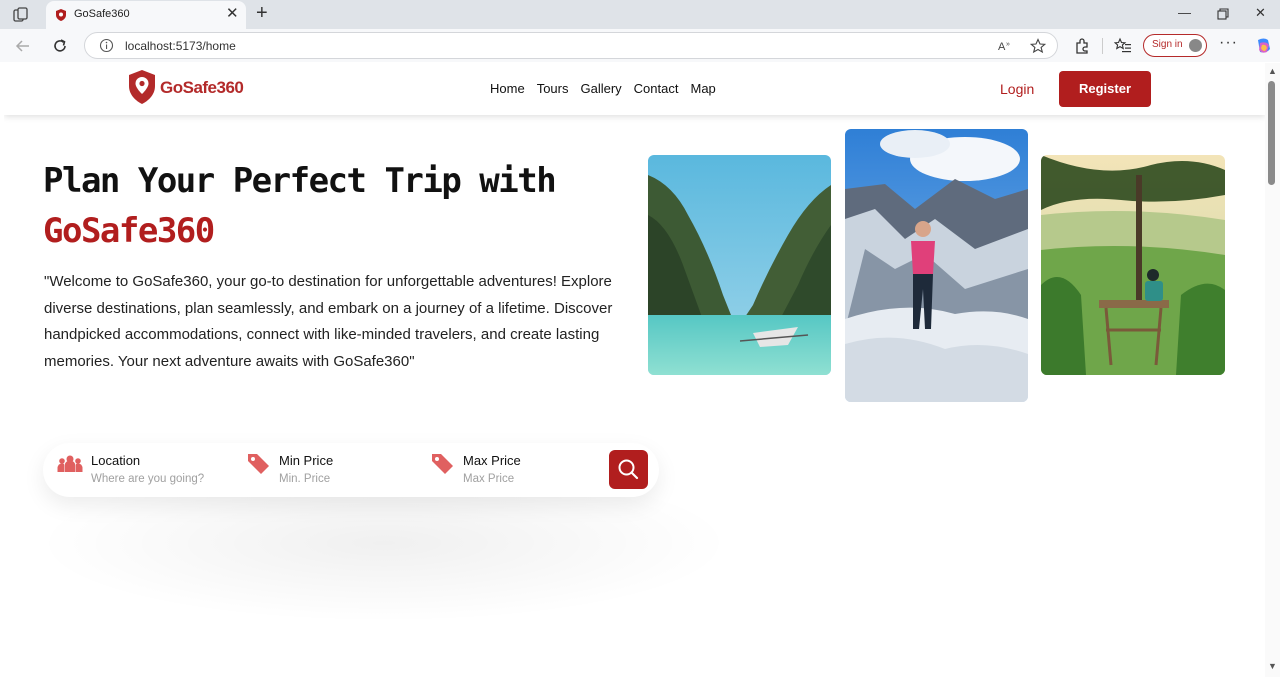 Image resolution: width=1280 pixels, height=677 pixels. I want to click on browser-address-bar: localhost:5173/home A » Sign in ···, so click(640, 45).